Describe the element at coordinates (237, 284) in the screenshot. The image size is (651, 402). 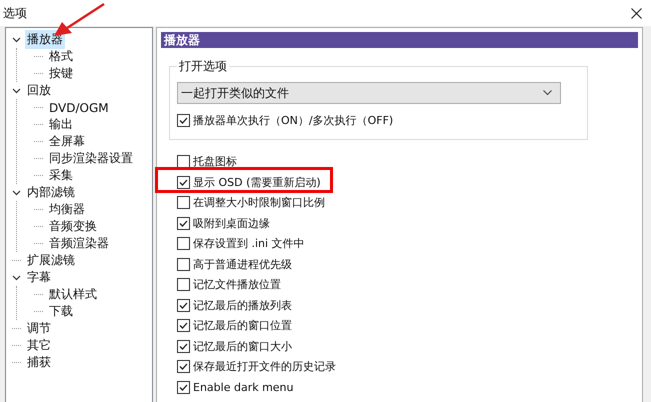
I see `option-label: 记忆文件播放位置` at that location.